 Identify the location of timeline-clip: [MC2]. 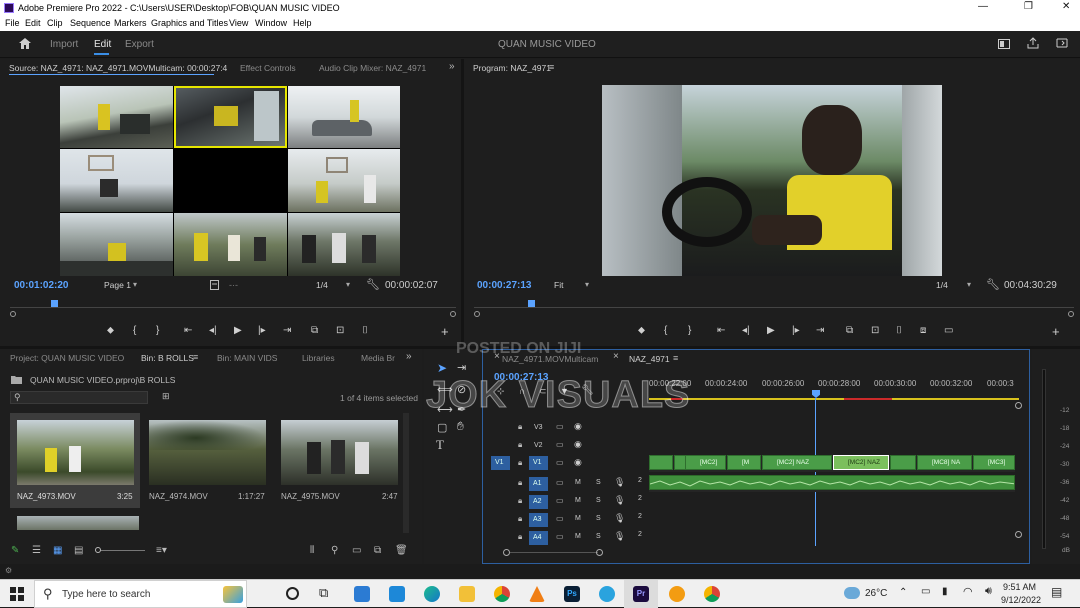
(705, 462).